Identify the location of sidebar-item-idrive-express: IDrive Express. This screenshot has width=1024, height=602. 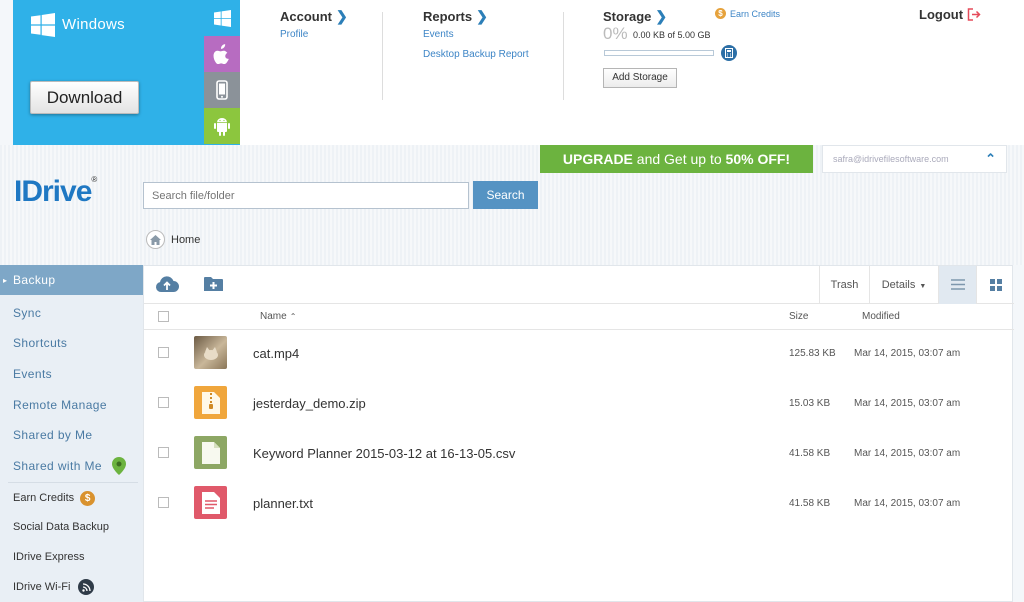
(71, 557).